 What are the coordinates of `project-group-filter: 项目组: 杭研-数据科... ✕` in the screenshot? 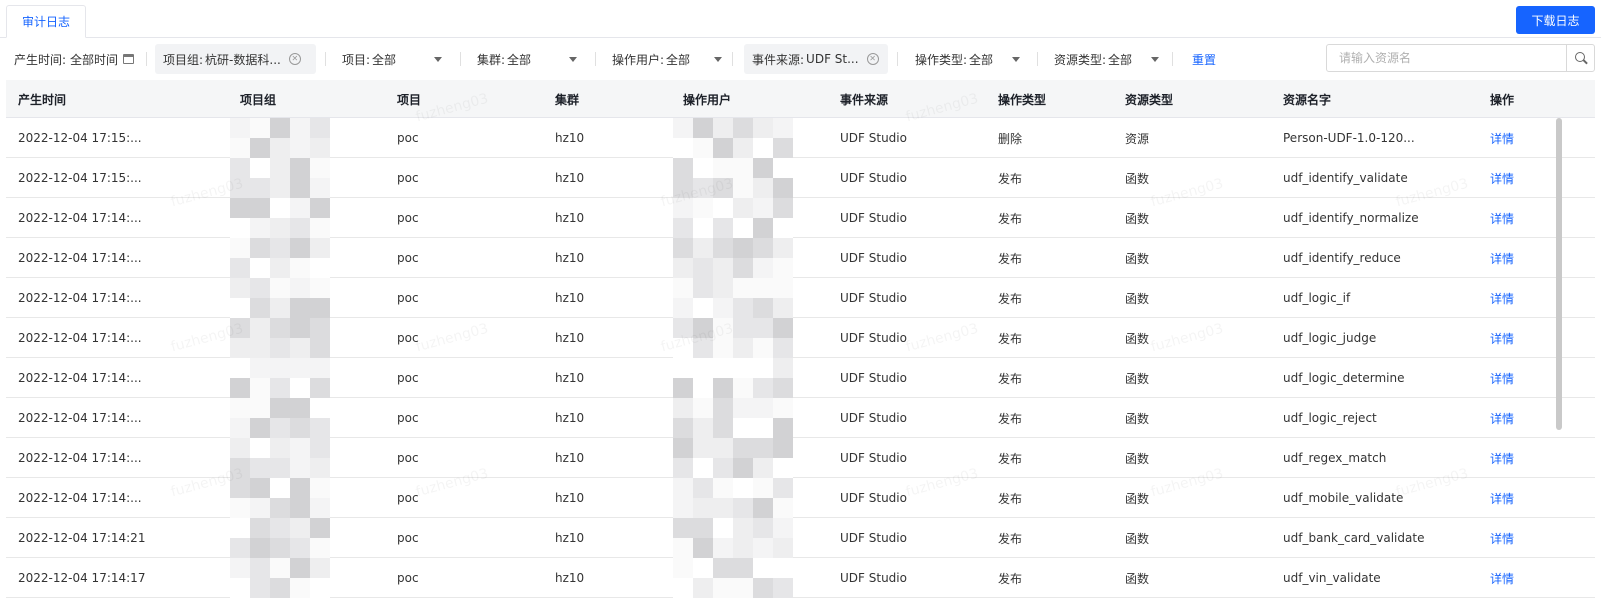 It's located at (235, 59).